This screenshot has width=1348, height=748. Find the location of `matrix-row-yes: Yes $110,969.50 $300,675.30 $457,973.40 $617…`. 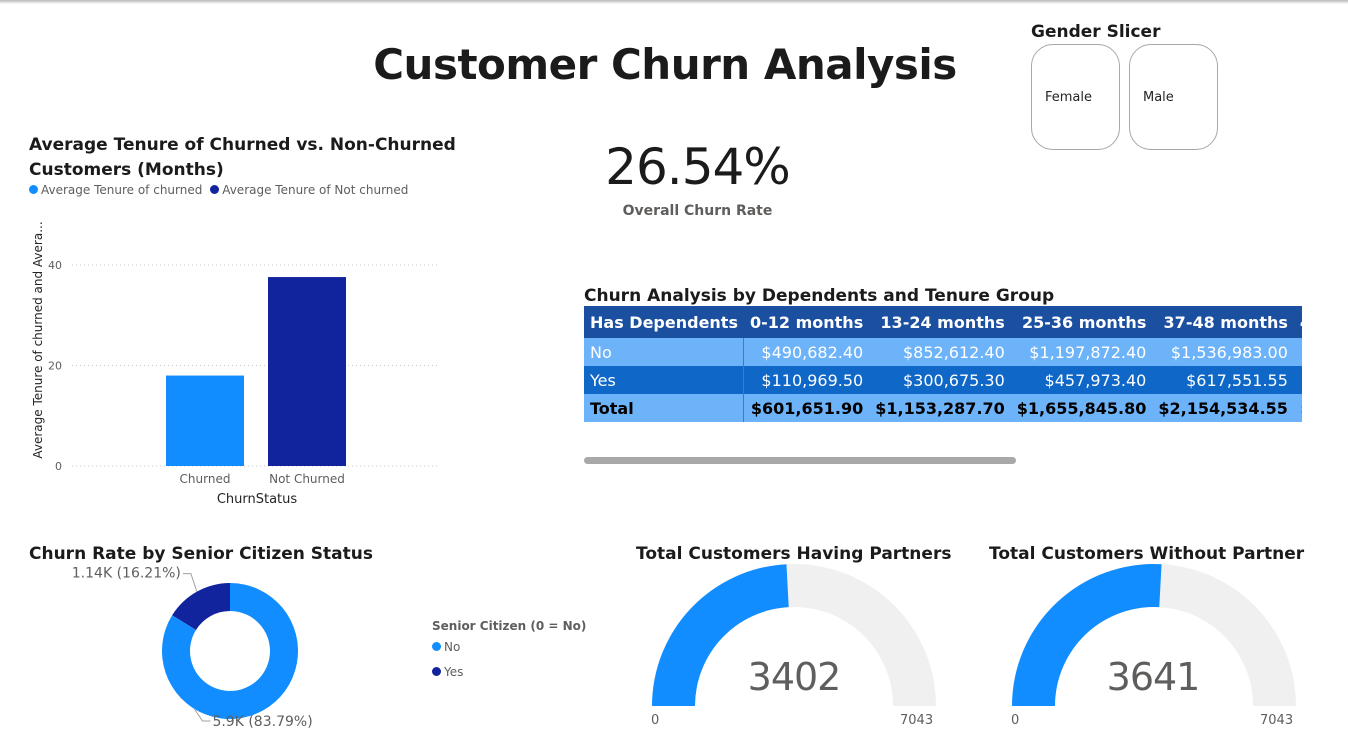

matrix-row-yes: Yes $110,969.50 $300,675.30 $457,973.40 $617… is located at coordinates (943, 380).